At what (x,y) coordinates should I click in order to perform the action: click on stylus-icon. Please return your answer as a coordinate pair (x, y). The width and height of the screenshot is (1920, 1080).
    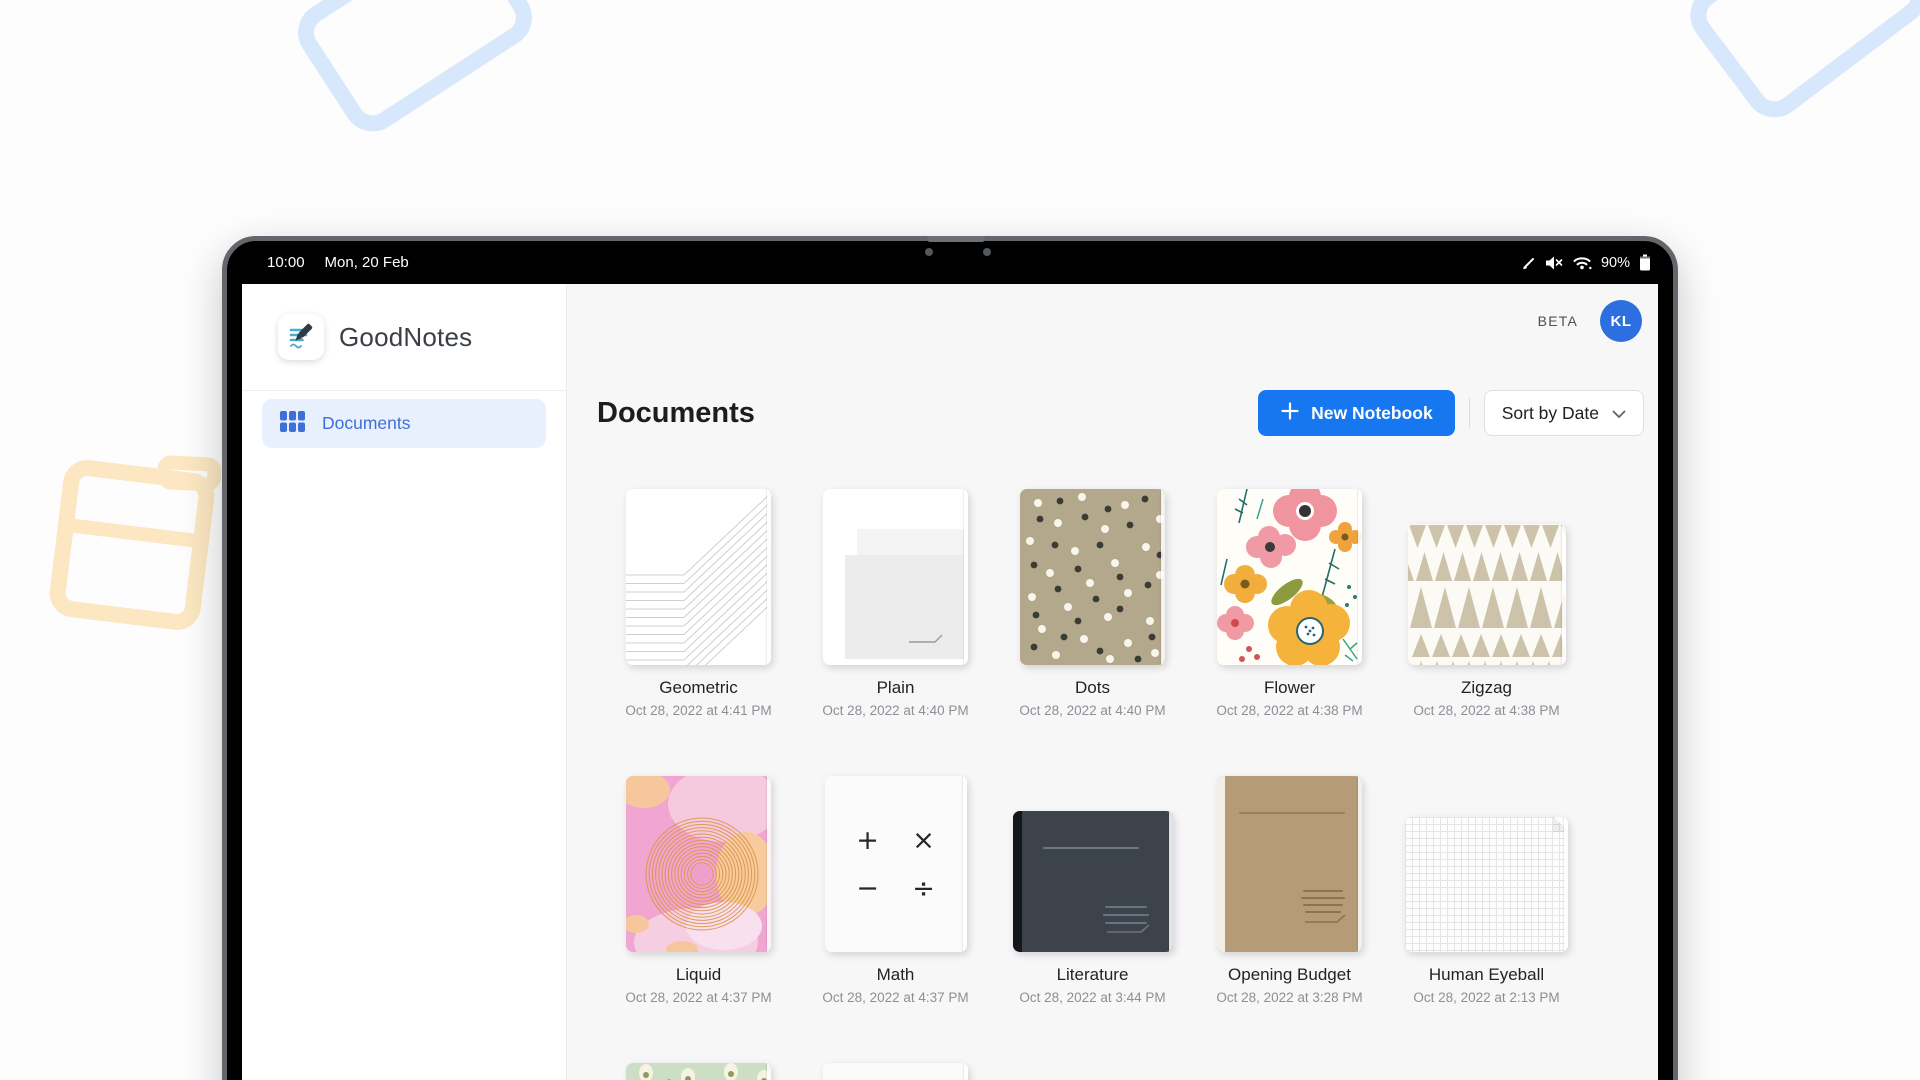
    Looking at the image, I should click on (1529, 263).